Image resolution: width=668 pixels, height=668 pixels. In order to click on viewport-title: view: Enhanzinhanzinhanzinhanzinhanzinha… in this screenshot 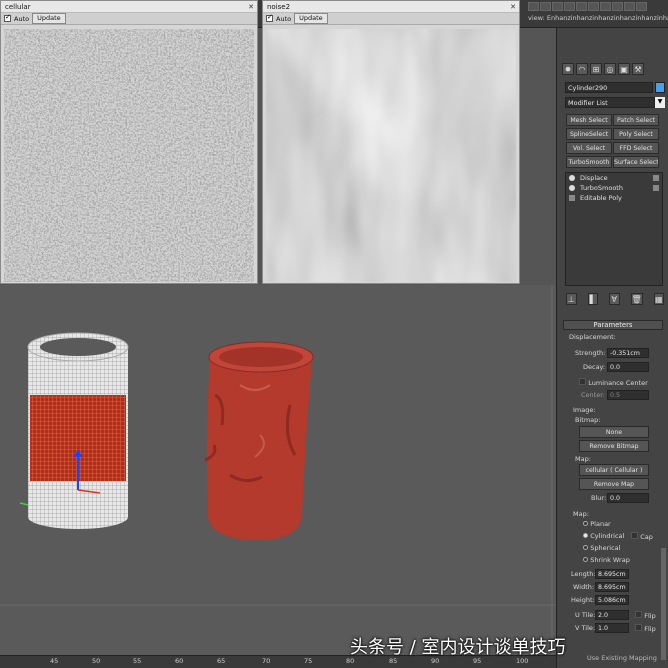, I will do `click(598, 18)`.